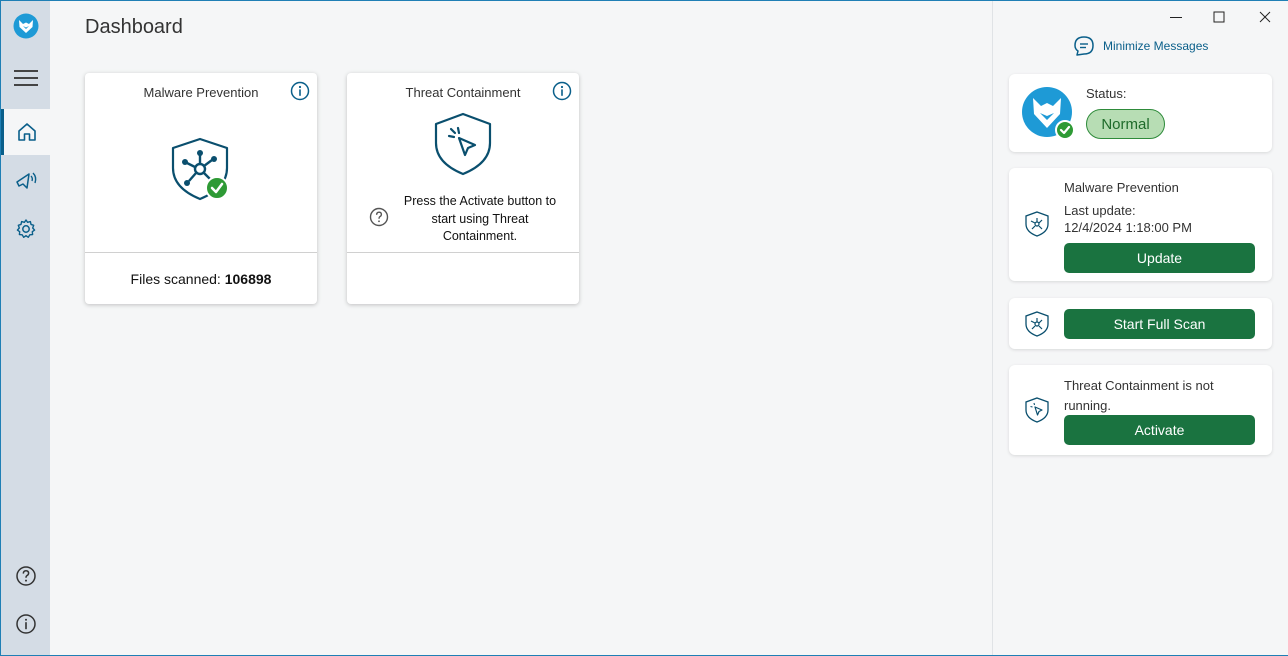 This screenshot has width=1288, height=656. I want to click on status-card: Status: Normal, so click(1140, 113).